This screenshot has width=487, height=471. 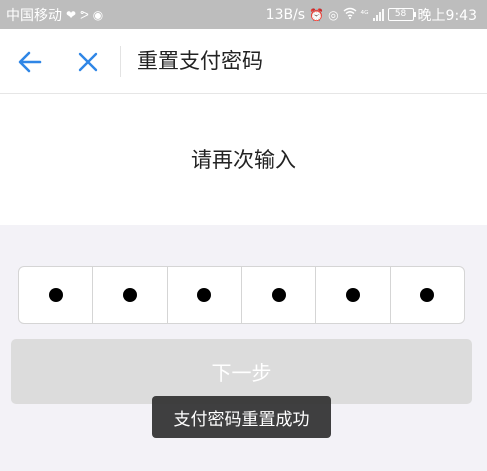 I want to click on nav-bar: 重置支付密码, so click(x=243, y=61).